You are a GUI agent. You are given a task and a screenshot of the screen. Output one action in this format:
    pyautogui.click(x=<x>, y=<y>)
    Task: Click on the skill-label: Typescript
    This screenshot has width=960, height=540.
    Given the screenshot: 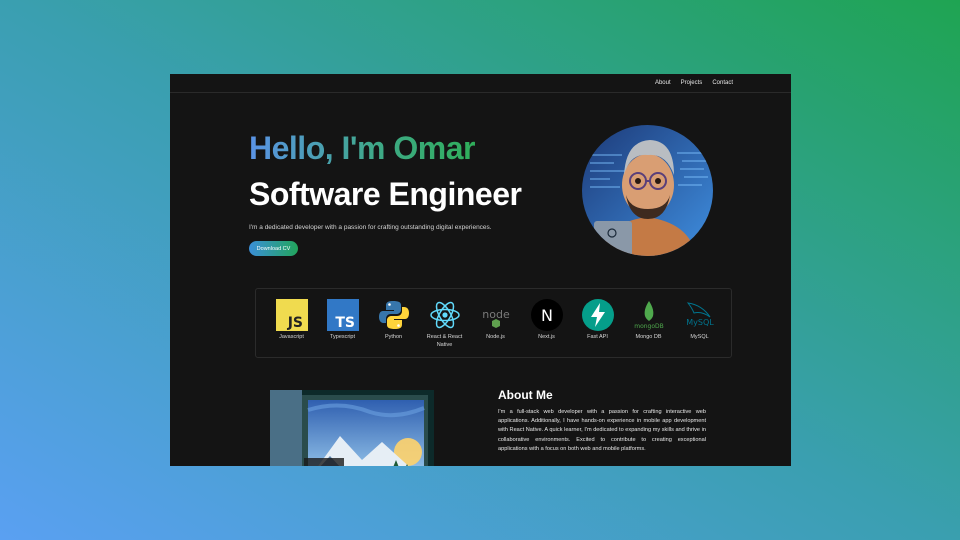 What is the action you would take?
    pyautogui.click(x=342, y=337)
    